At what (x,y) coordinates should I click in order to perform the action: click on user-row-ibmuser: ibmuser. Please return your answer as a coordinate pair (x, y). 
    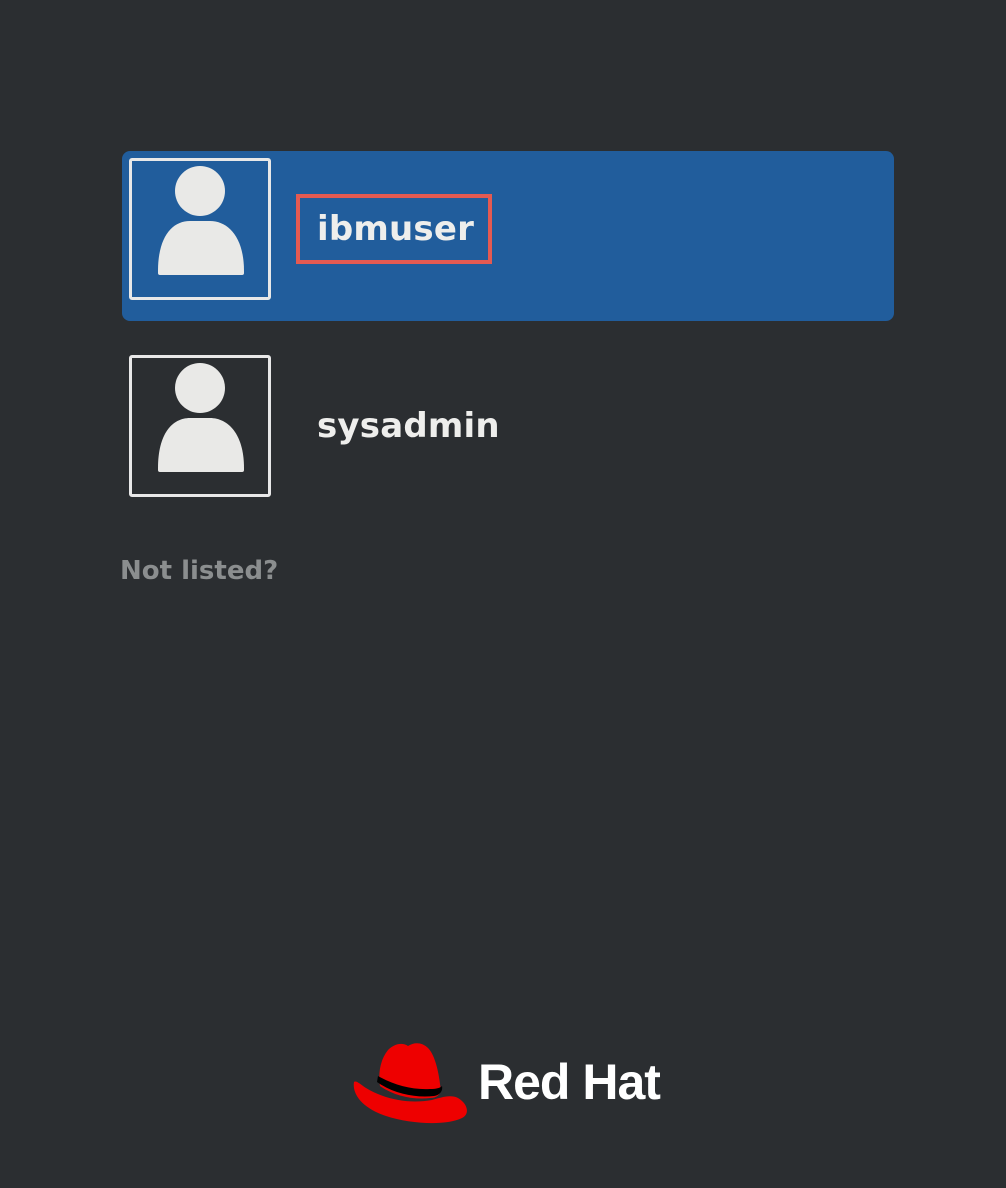
    Looking at the image, I should click on (508, 236).